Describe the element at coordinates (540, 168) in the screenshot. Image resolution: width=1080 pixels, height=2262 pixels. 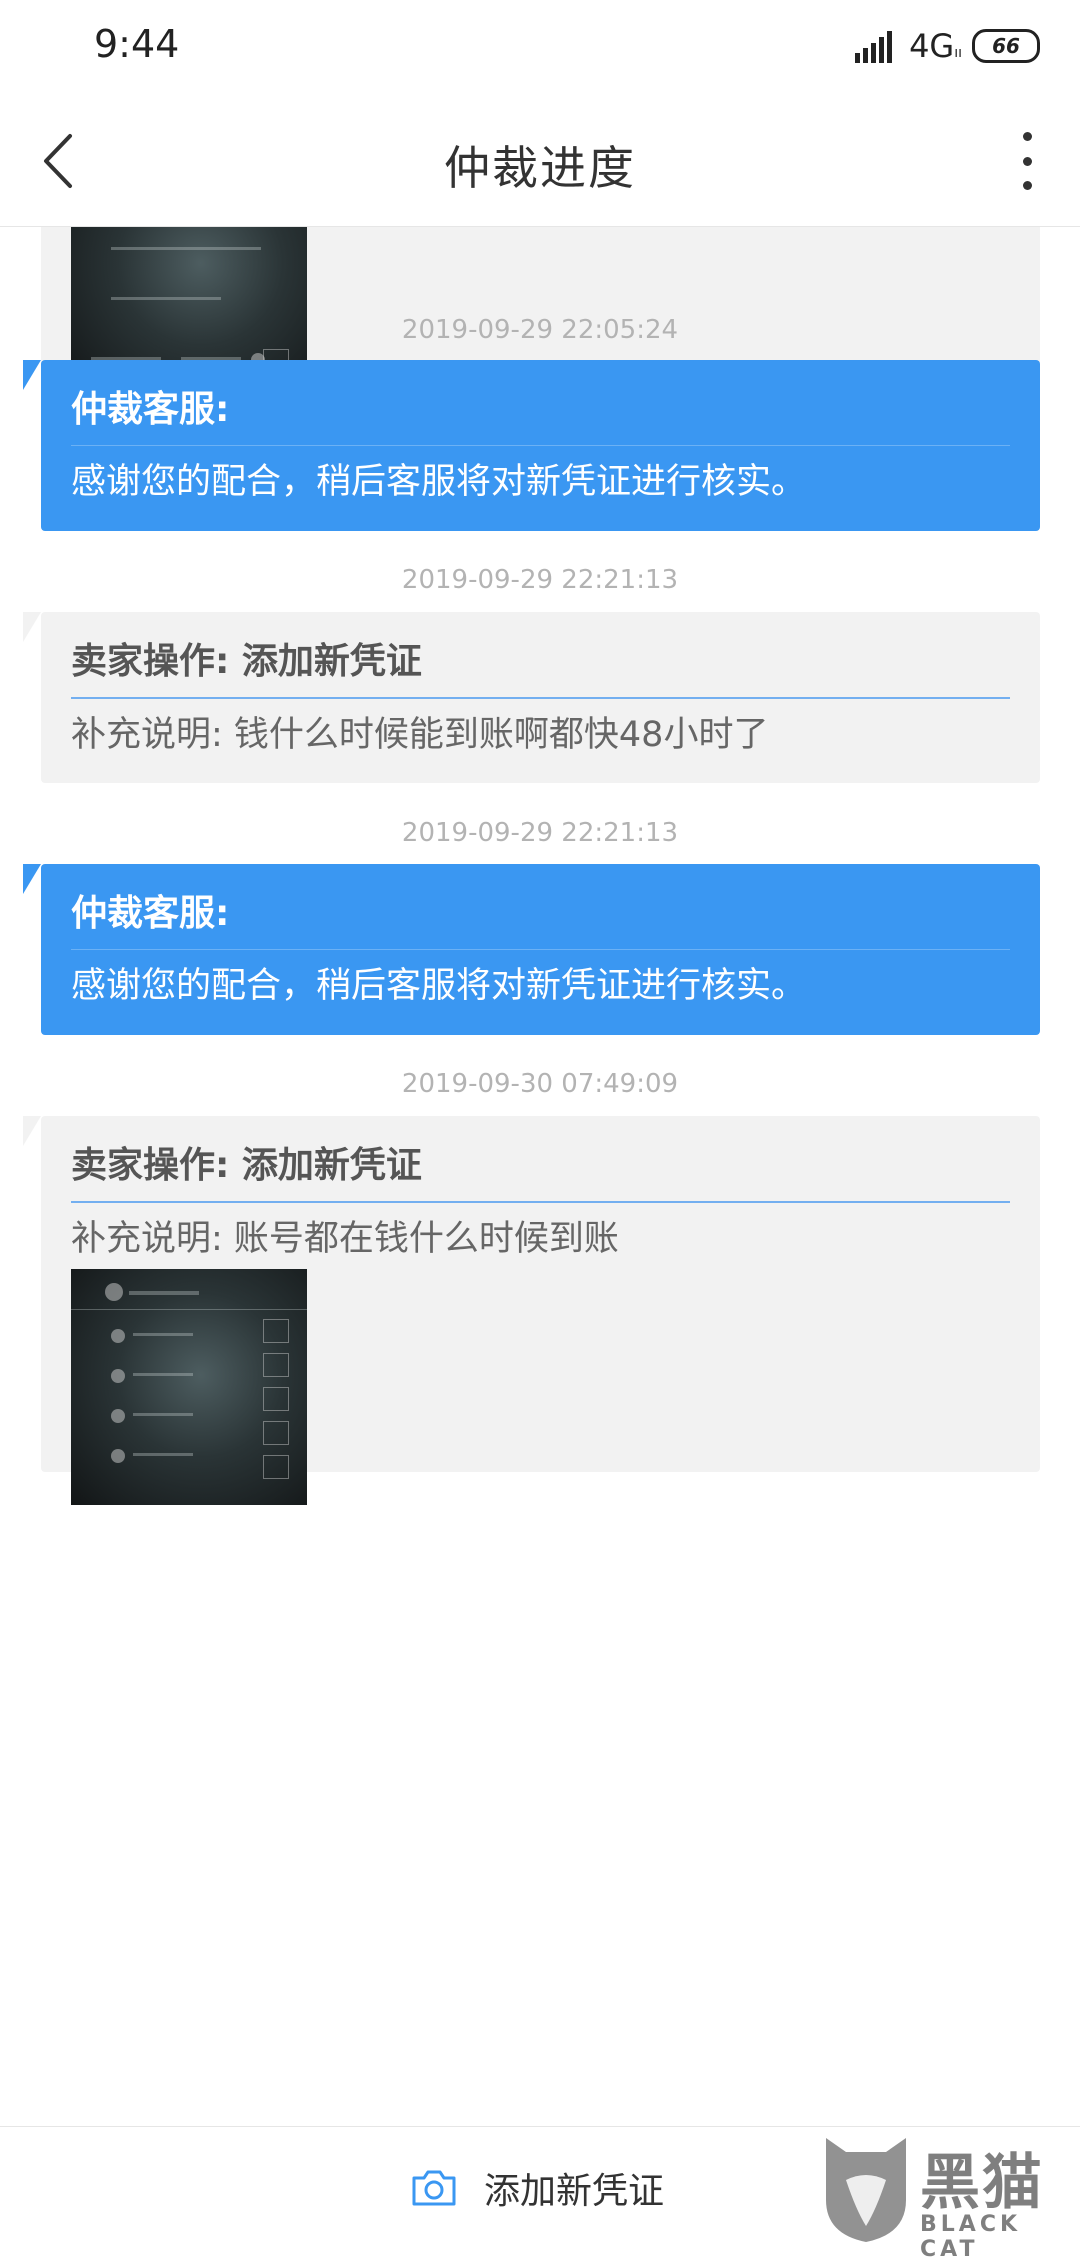
I see `page-title: 仲裁进度` at that location.